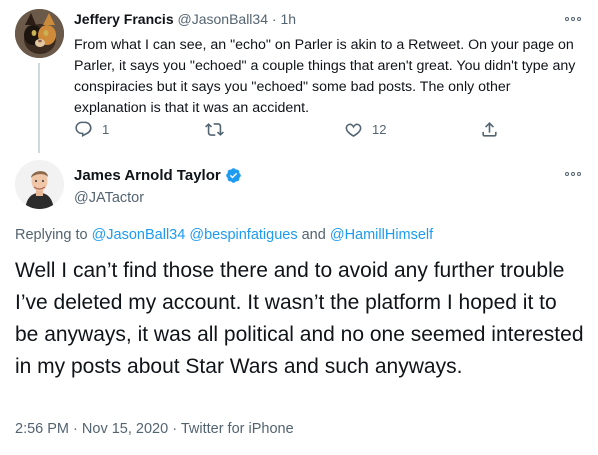  I want to click on thread-connector-line, so click(39, 108).